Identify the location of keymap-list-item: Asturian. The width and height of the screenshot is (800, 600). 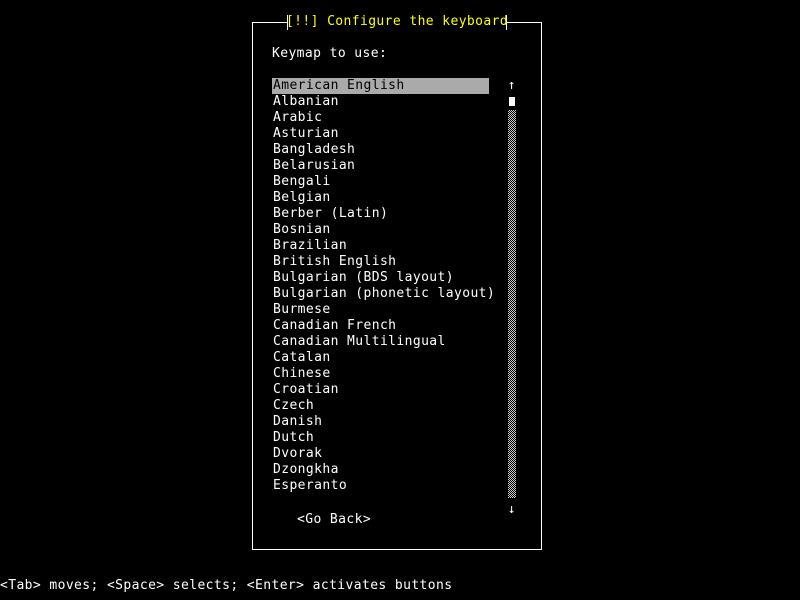
(380, 134).